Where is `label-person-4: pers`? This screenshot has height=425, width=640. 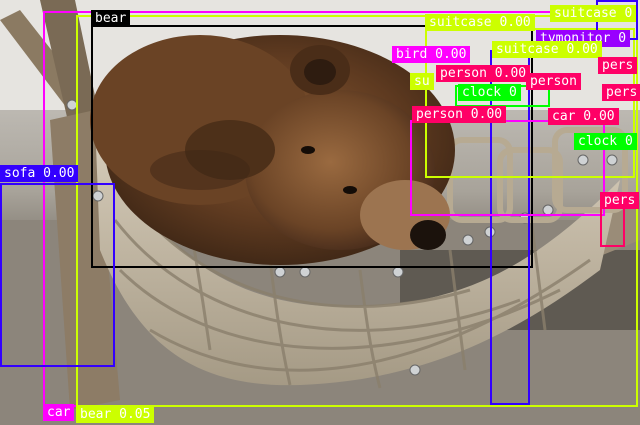
label-person-4: pers is located at coordinates (618, 65).